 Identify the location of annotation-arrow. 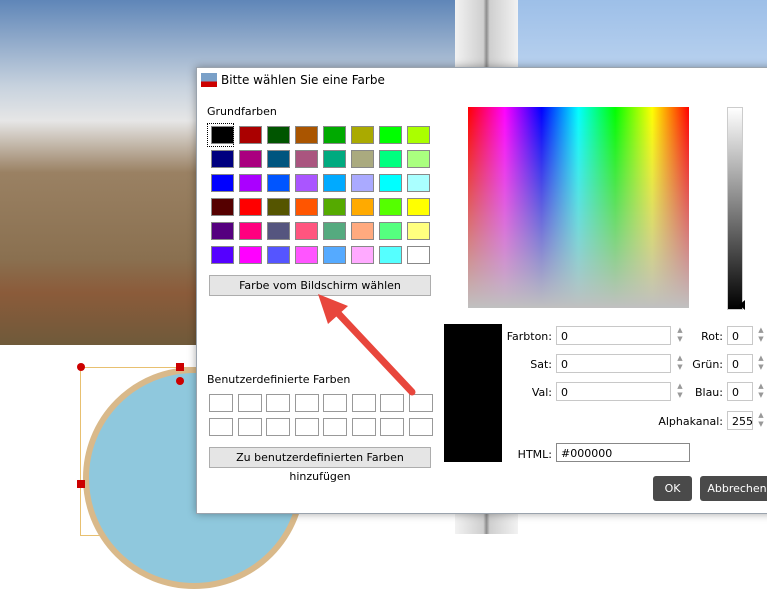
(367, 345).